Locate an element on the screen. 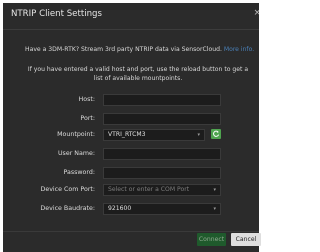 The image size is (320, 252). baudrate-value: 921600 is located at coordinates (120, 208).